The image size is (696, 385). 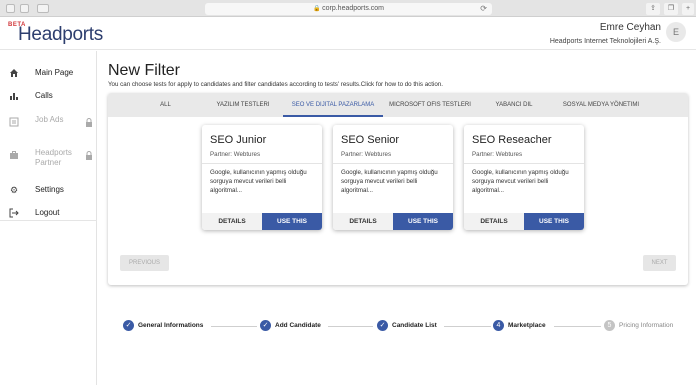 I want to click on sidebar-divider, so click(x=48, y=220).